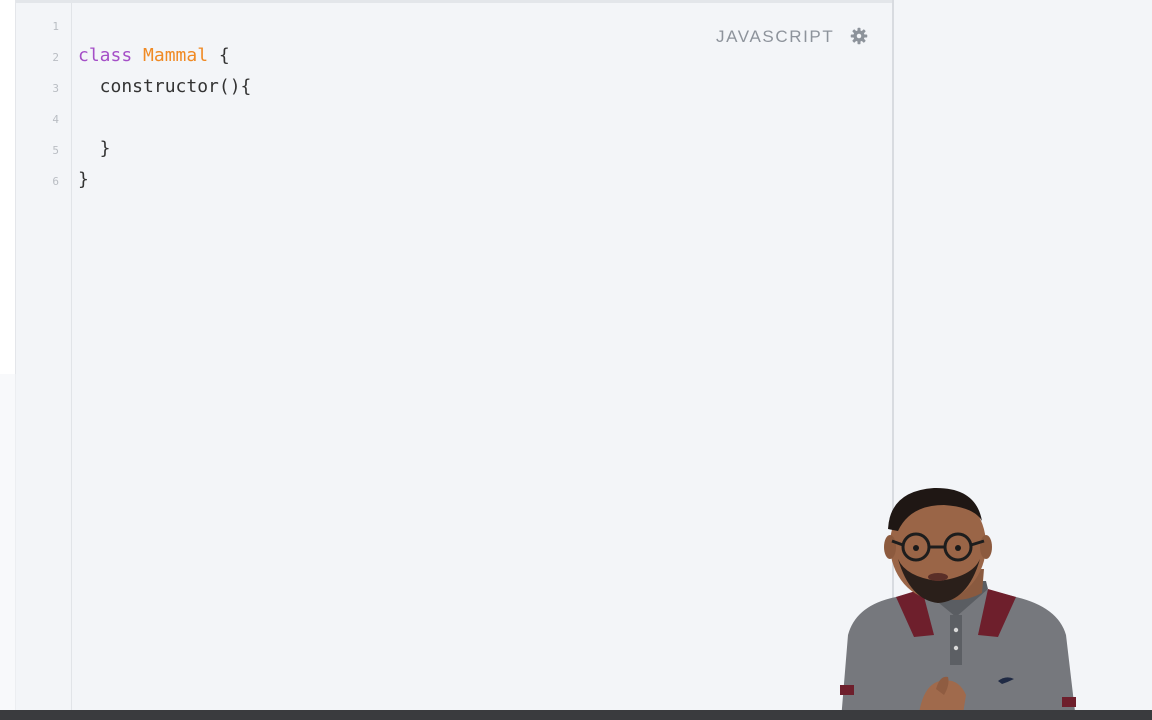 This screenshot has width=1152, height=720. I want to click on line-number: 6, so click(55, 181).